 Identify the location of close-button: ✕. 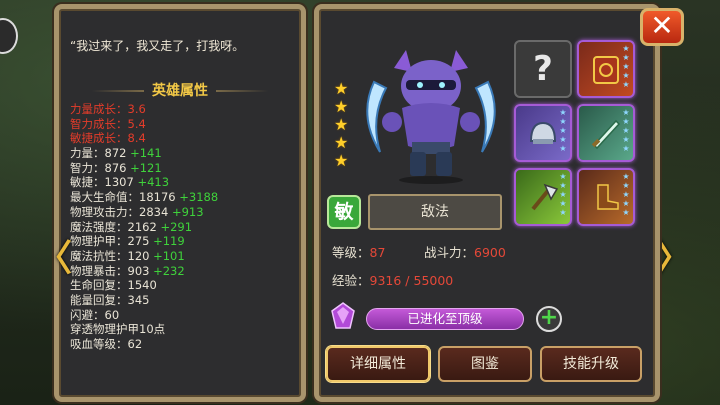
(662, 27).